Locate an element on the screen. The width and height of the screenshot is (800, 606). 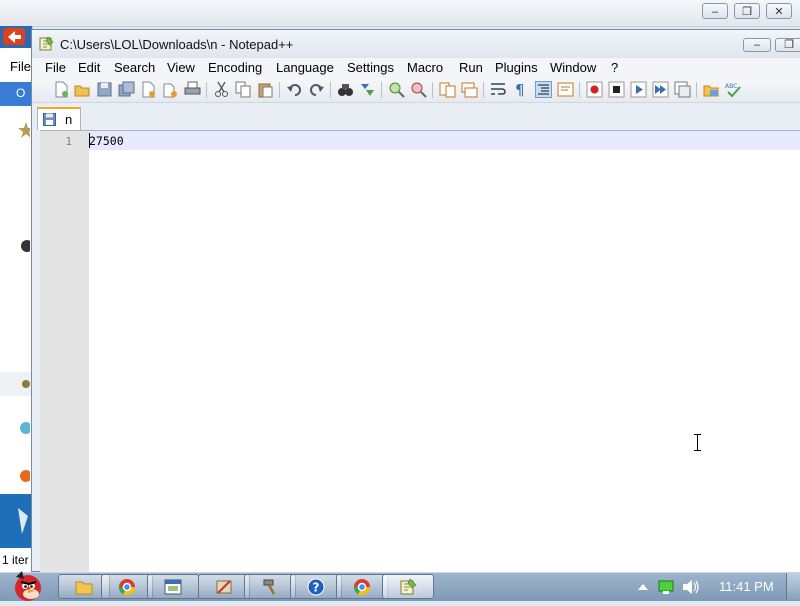
taskbar-chrome is located at coordinates (127, 586).